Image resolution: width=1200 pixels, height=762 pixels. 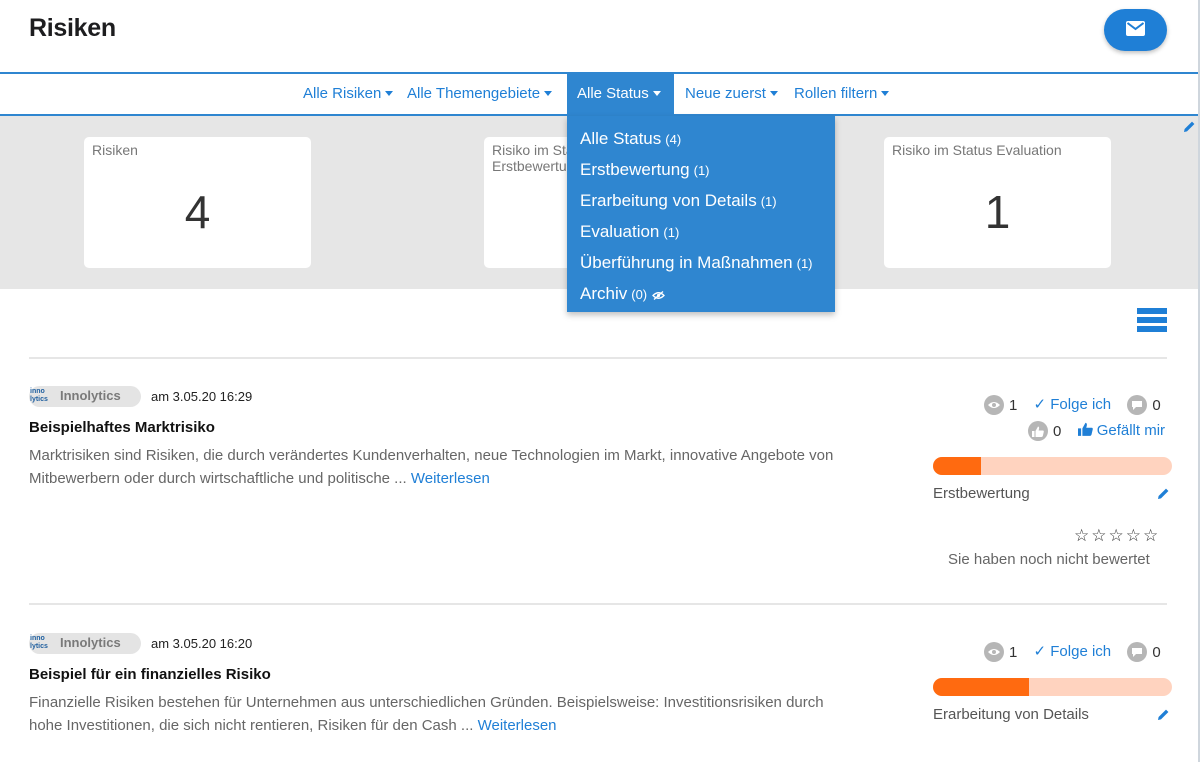 I want to click on filter-label: Alle Risiken, so click(x=342, y=93).